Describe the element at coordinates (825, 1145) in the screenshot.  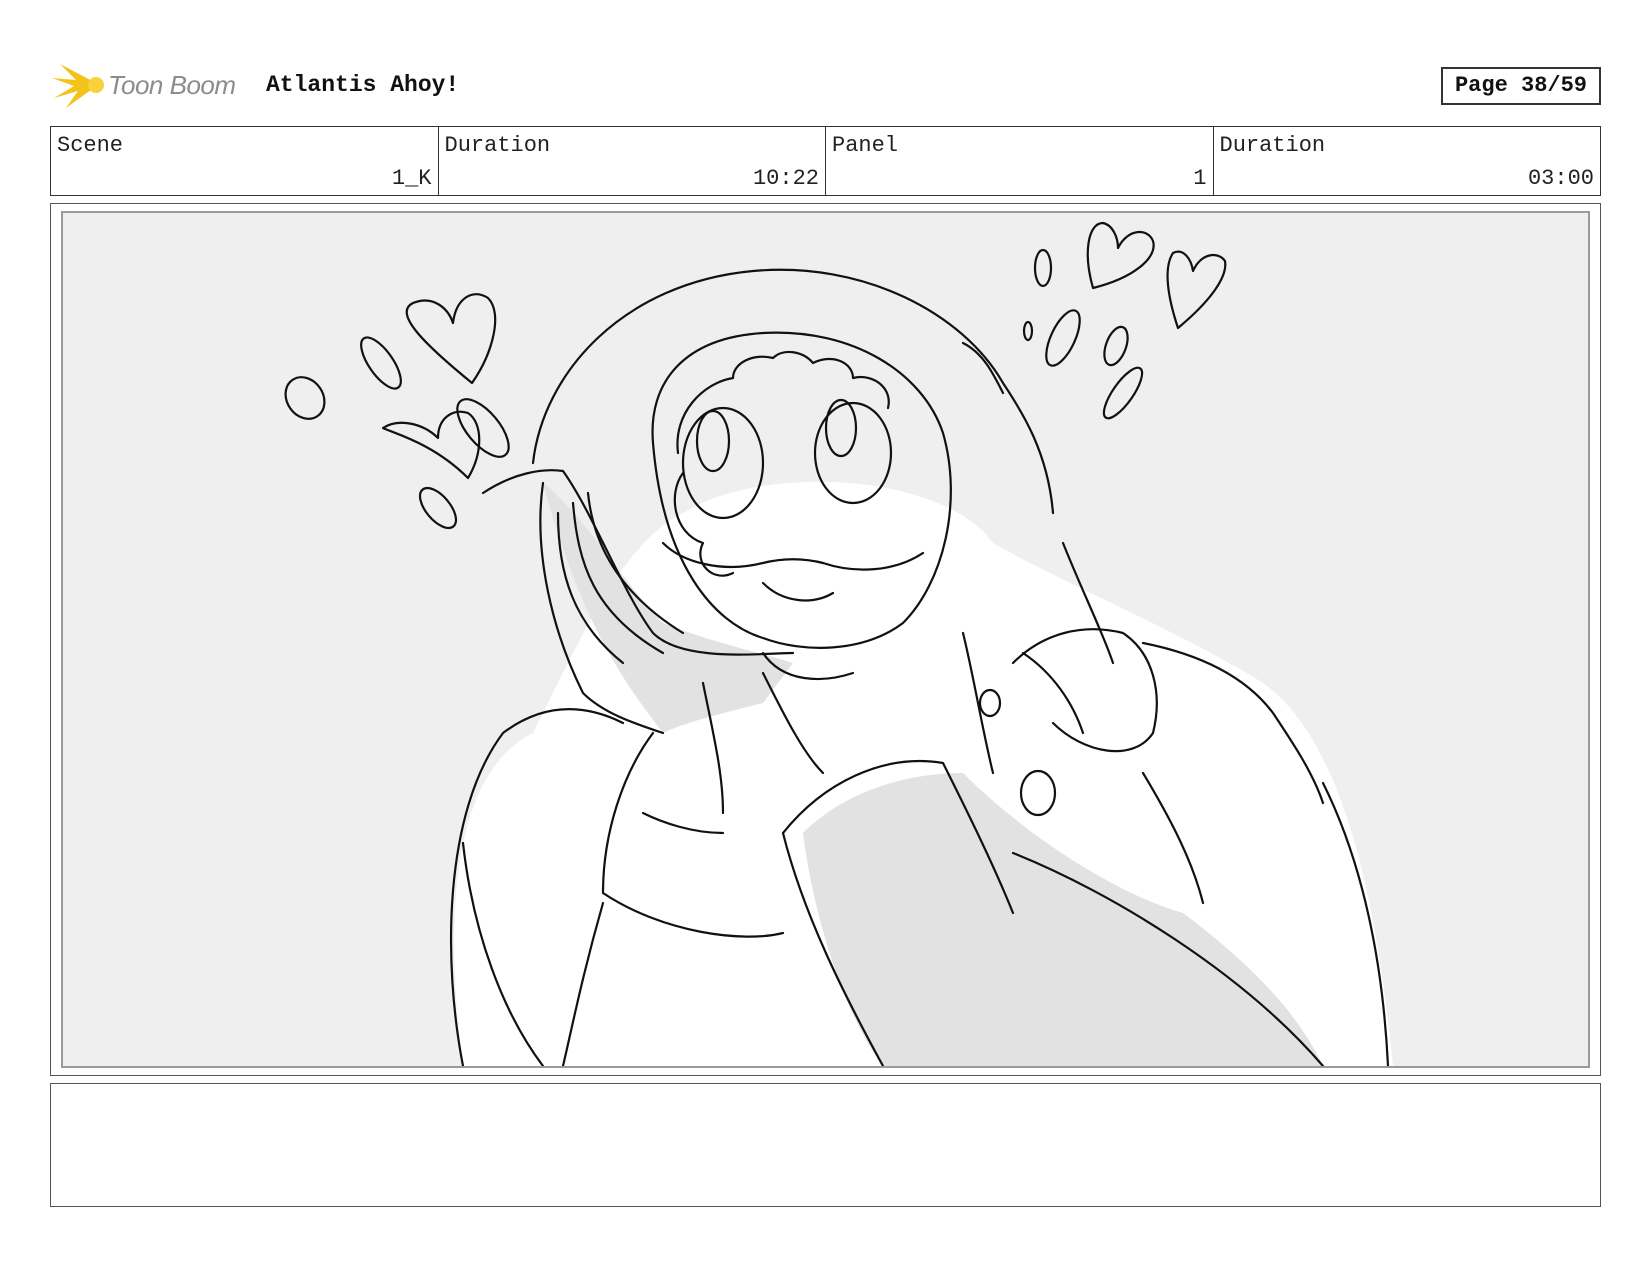
I see `panel-notes-box` at that location.